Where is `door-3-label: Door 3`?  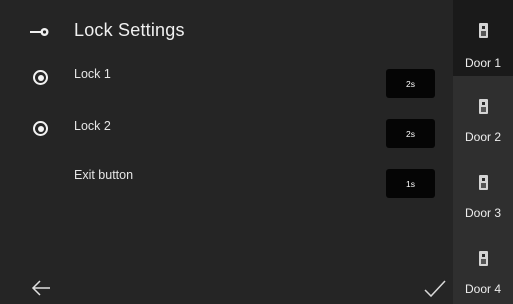 door-3-label: Door 3 is located at coordinates (483, 213).